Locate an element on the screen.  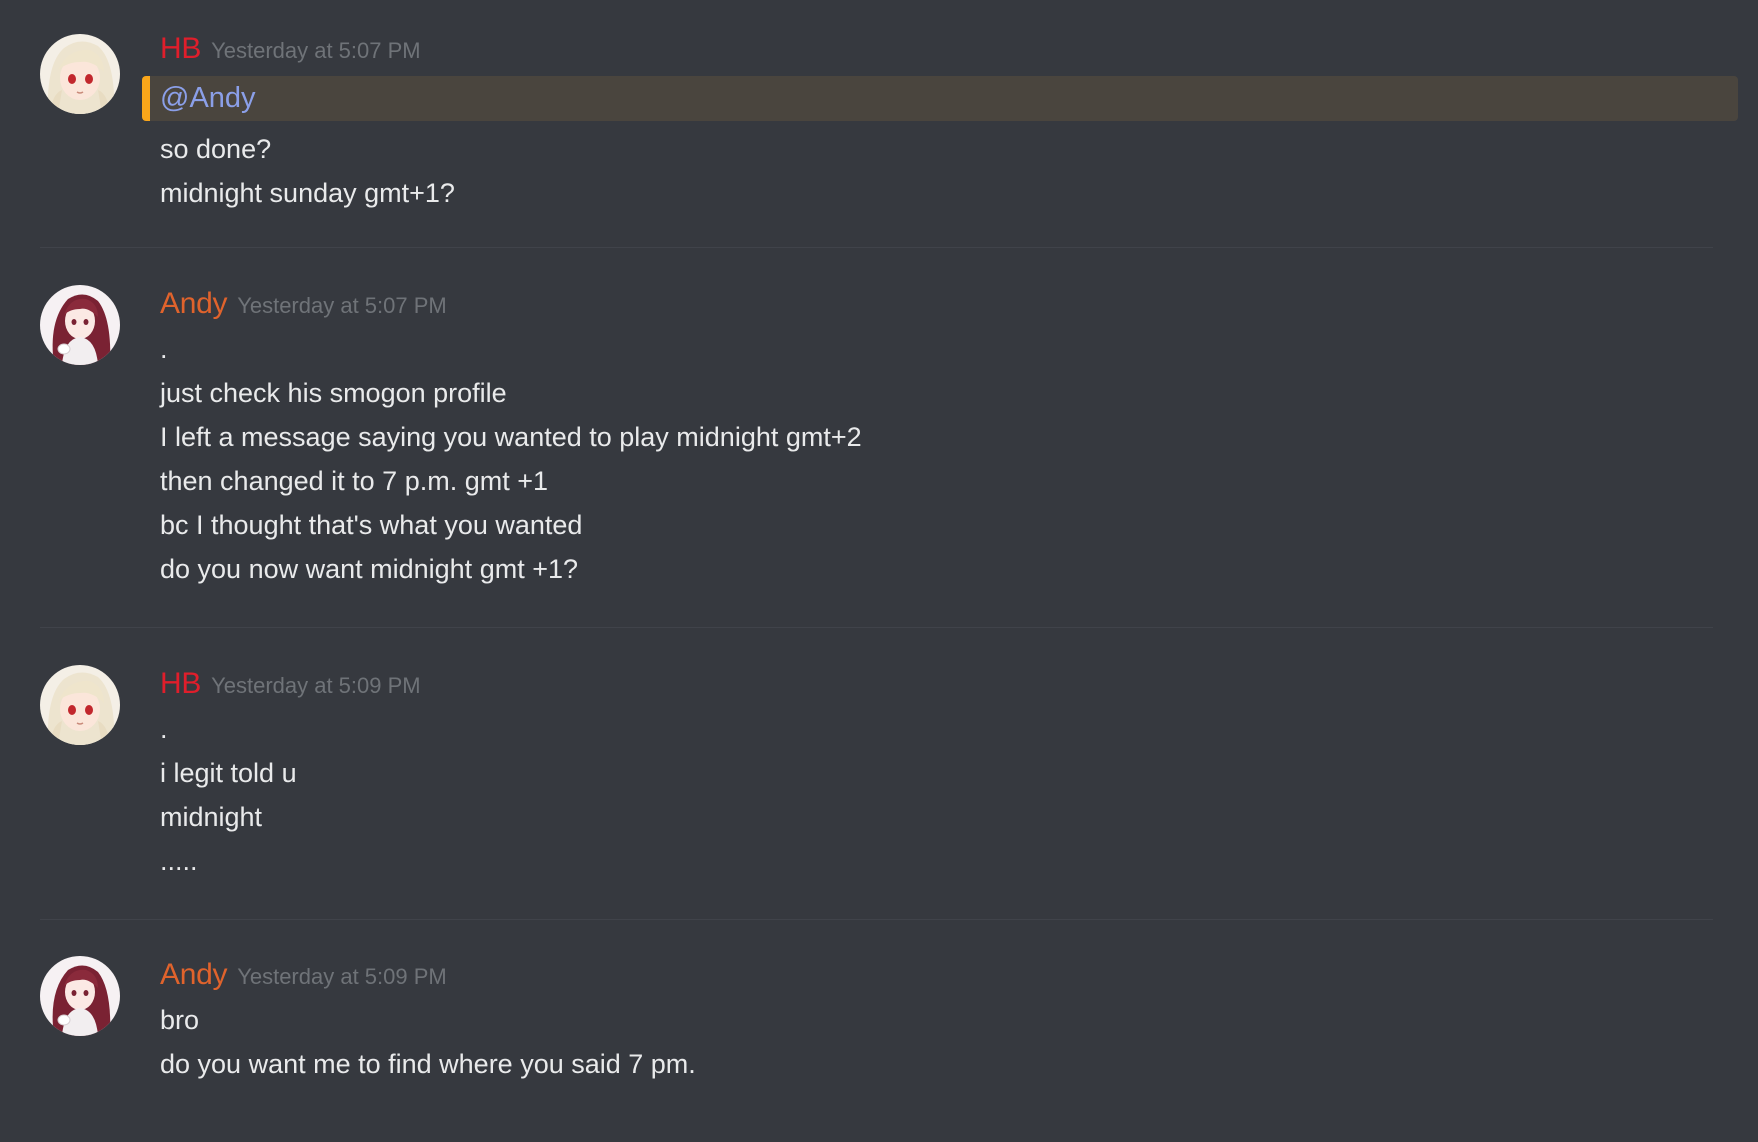
message-line: just check his smogon profile is located at coordinates (333, 393).